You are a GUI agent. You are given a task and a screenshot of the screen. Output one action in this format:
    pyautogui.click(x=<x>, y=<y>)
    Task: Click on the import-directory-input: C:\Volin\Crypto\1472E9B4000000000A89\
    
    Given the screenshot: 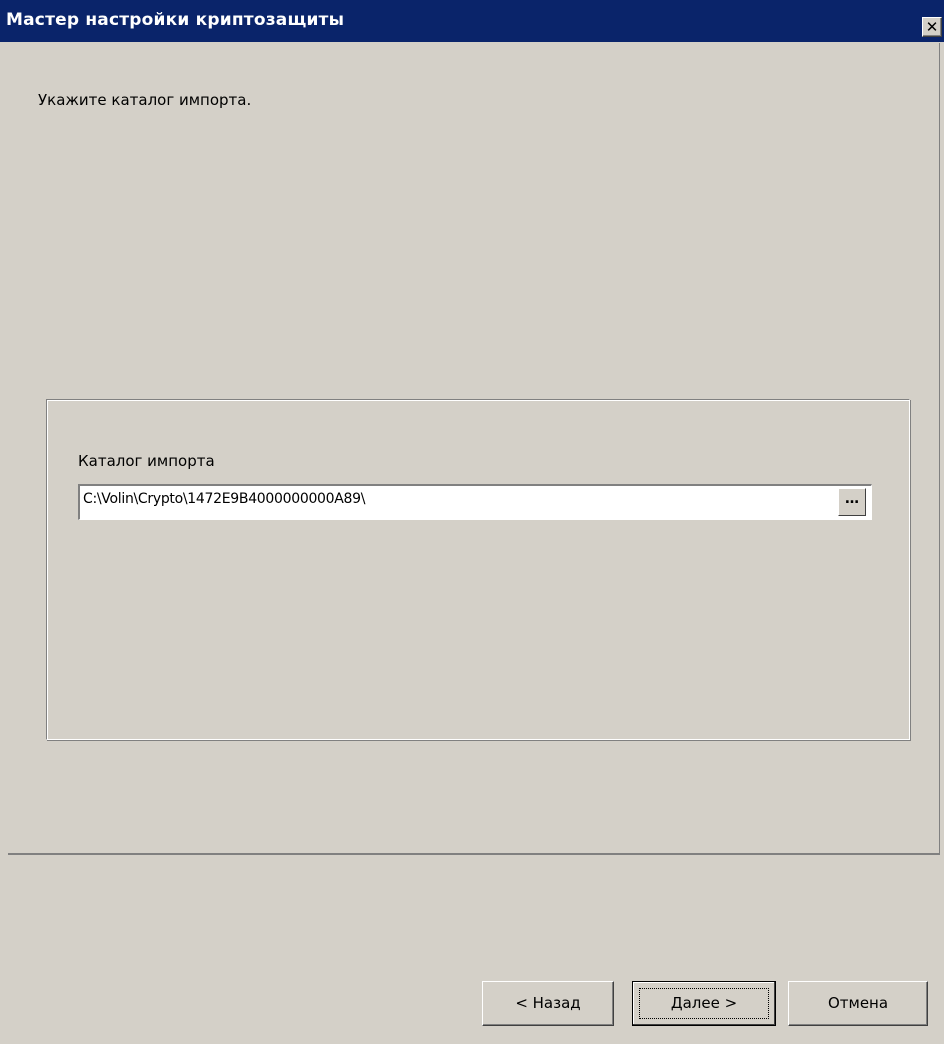 What is the action you would take?
    pyautogui.click(x=475, y=502)
    